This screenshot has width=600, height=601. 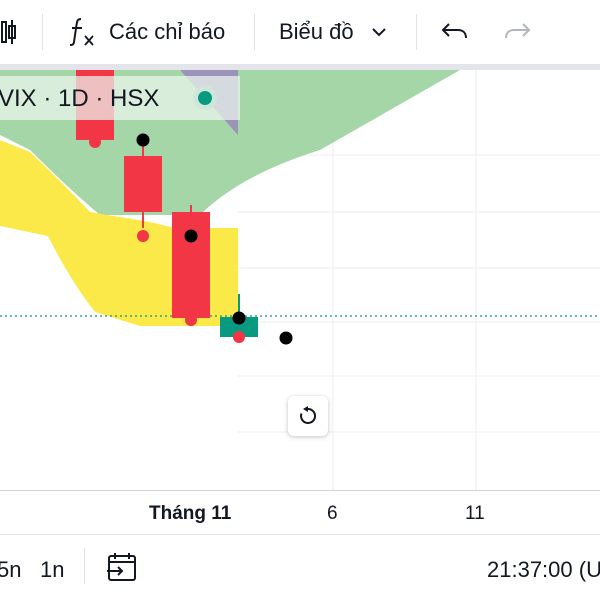 I want to click on top-toolbar: Các chỉ báo Biểu đồ, so click(x=300, y=32).